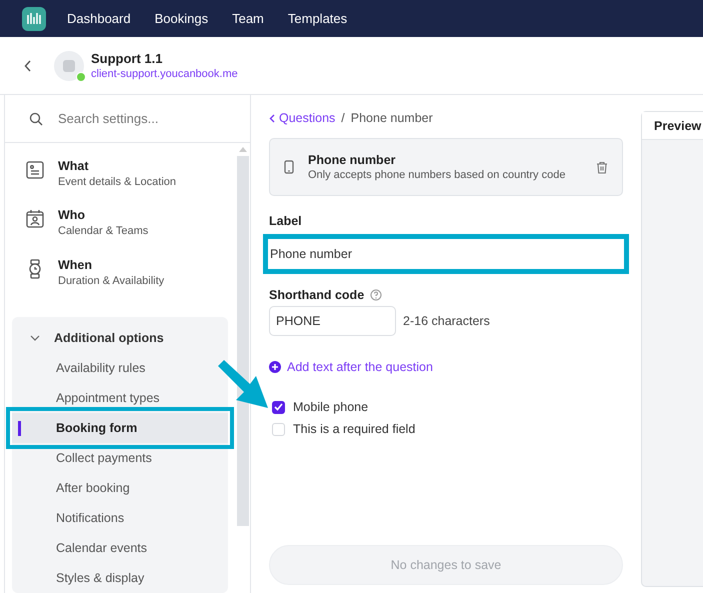 Image resolution: width=703 pixels, height=593 pixels. I want to click on plus-circle-icon, so click(275, 367).